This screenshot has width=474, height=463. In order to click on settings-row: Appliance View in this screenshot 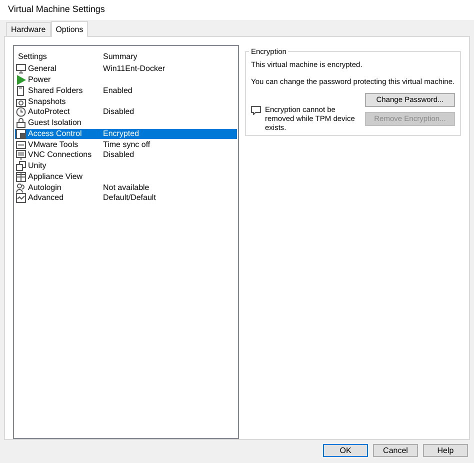, I will do `click(126, 177)`.